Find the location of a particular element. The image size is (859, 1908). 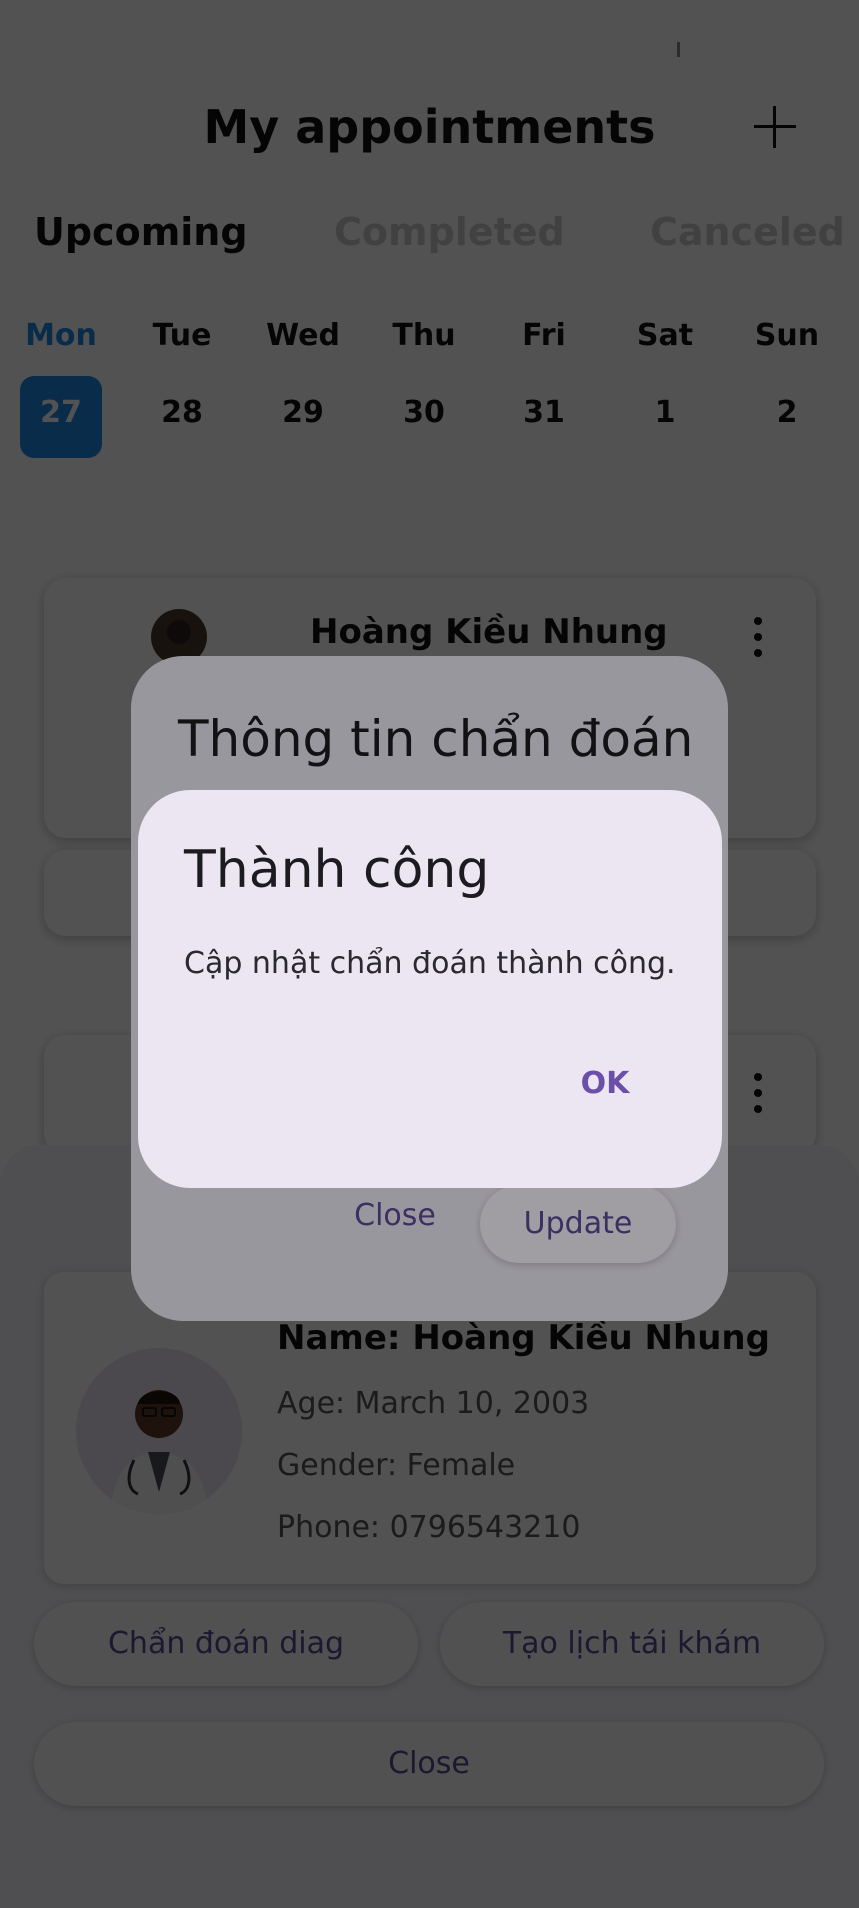

success-dialog-title: Thành công is located at coordinates (337, 870).